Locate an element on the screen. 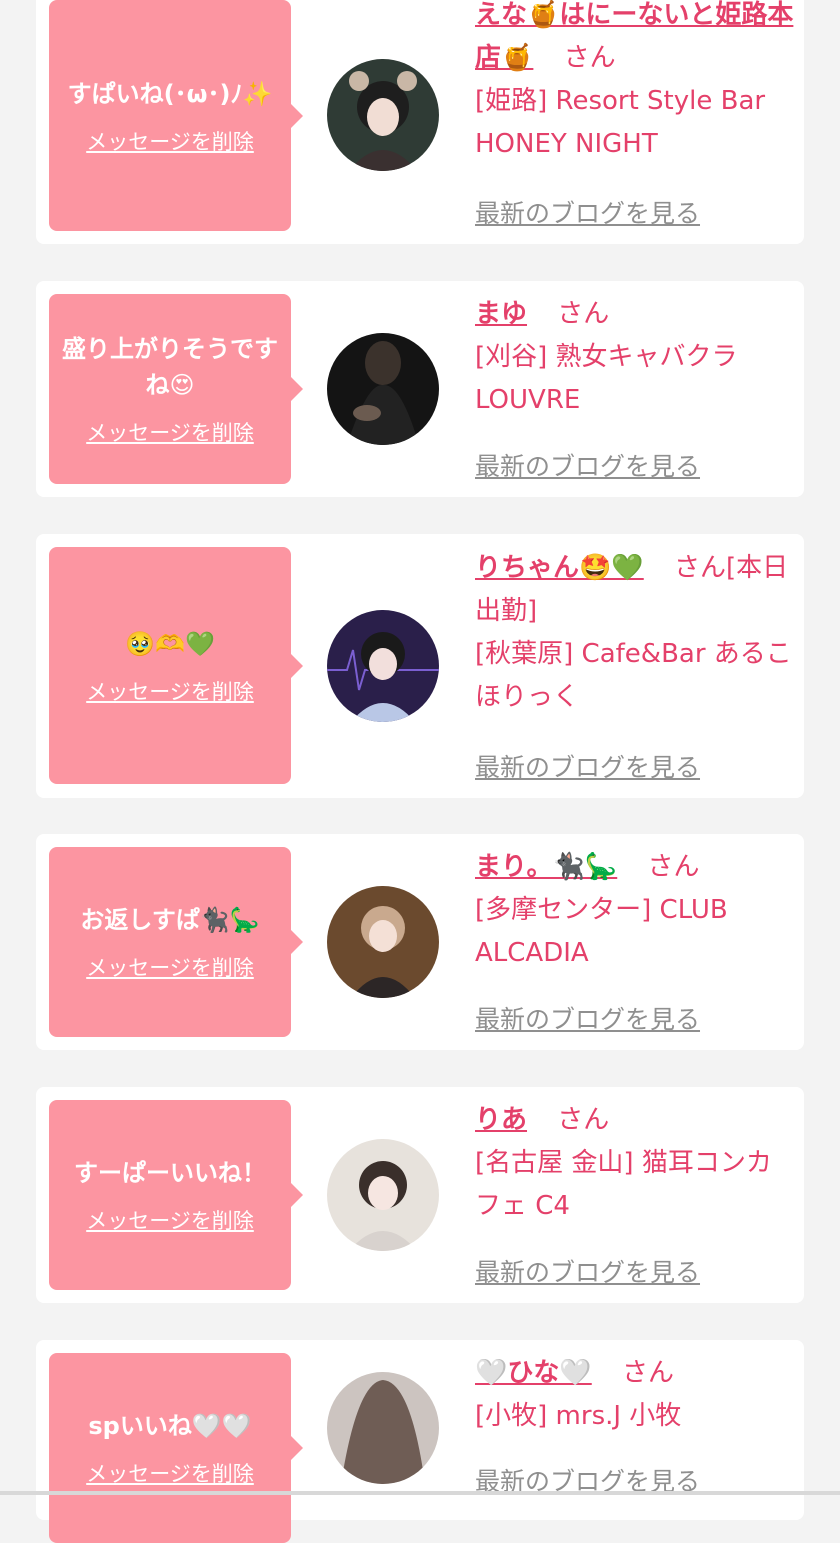 This screenshot has width=840, height=1543. message-text: すーぱーいいね！ is located at coordinates (170, 1173).